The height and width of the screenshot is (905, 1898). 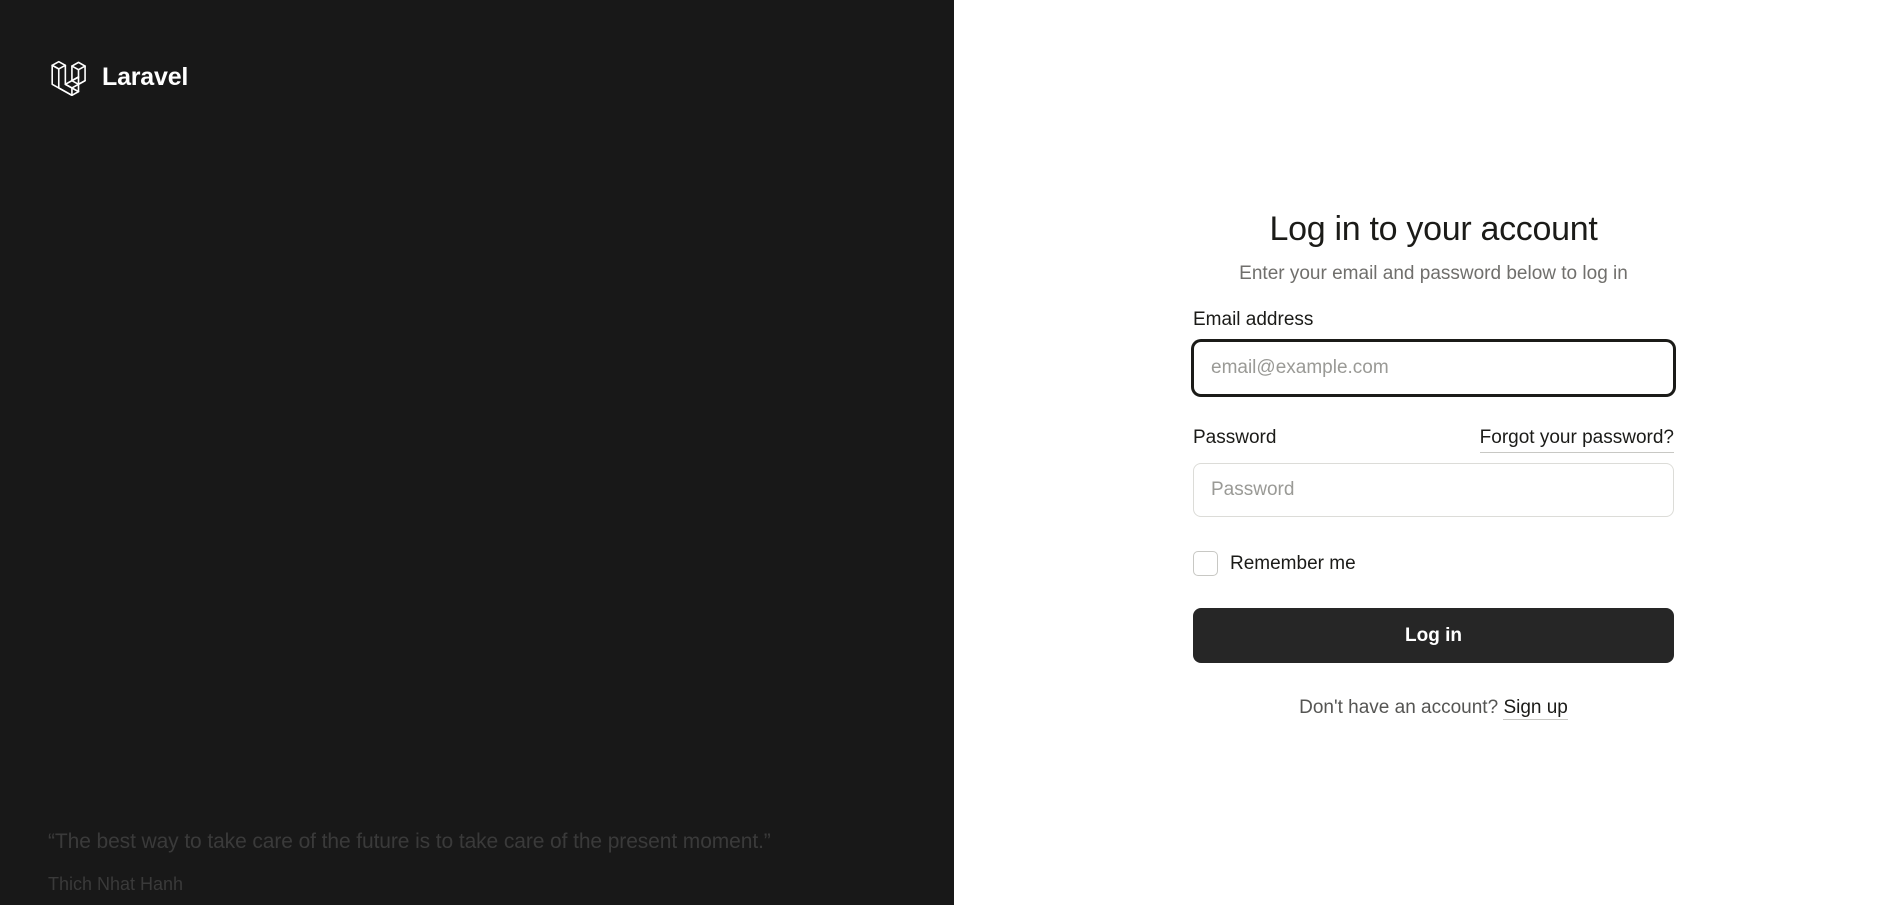 I want to click on signup-prompt: Don't have an account?, so click(x=1399, y=707).